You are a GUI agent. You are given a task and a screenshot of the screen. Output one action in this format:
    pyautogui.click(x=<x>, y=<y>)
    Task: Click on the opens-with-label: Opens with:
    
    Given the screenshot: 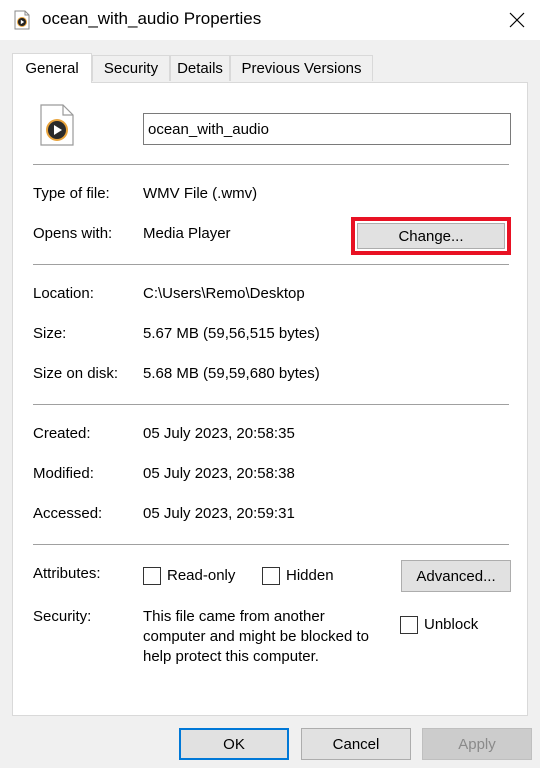 What is the action you would take?
    pyautogui.click(x=73, y=233)
    